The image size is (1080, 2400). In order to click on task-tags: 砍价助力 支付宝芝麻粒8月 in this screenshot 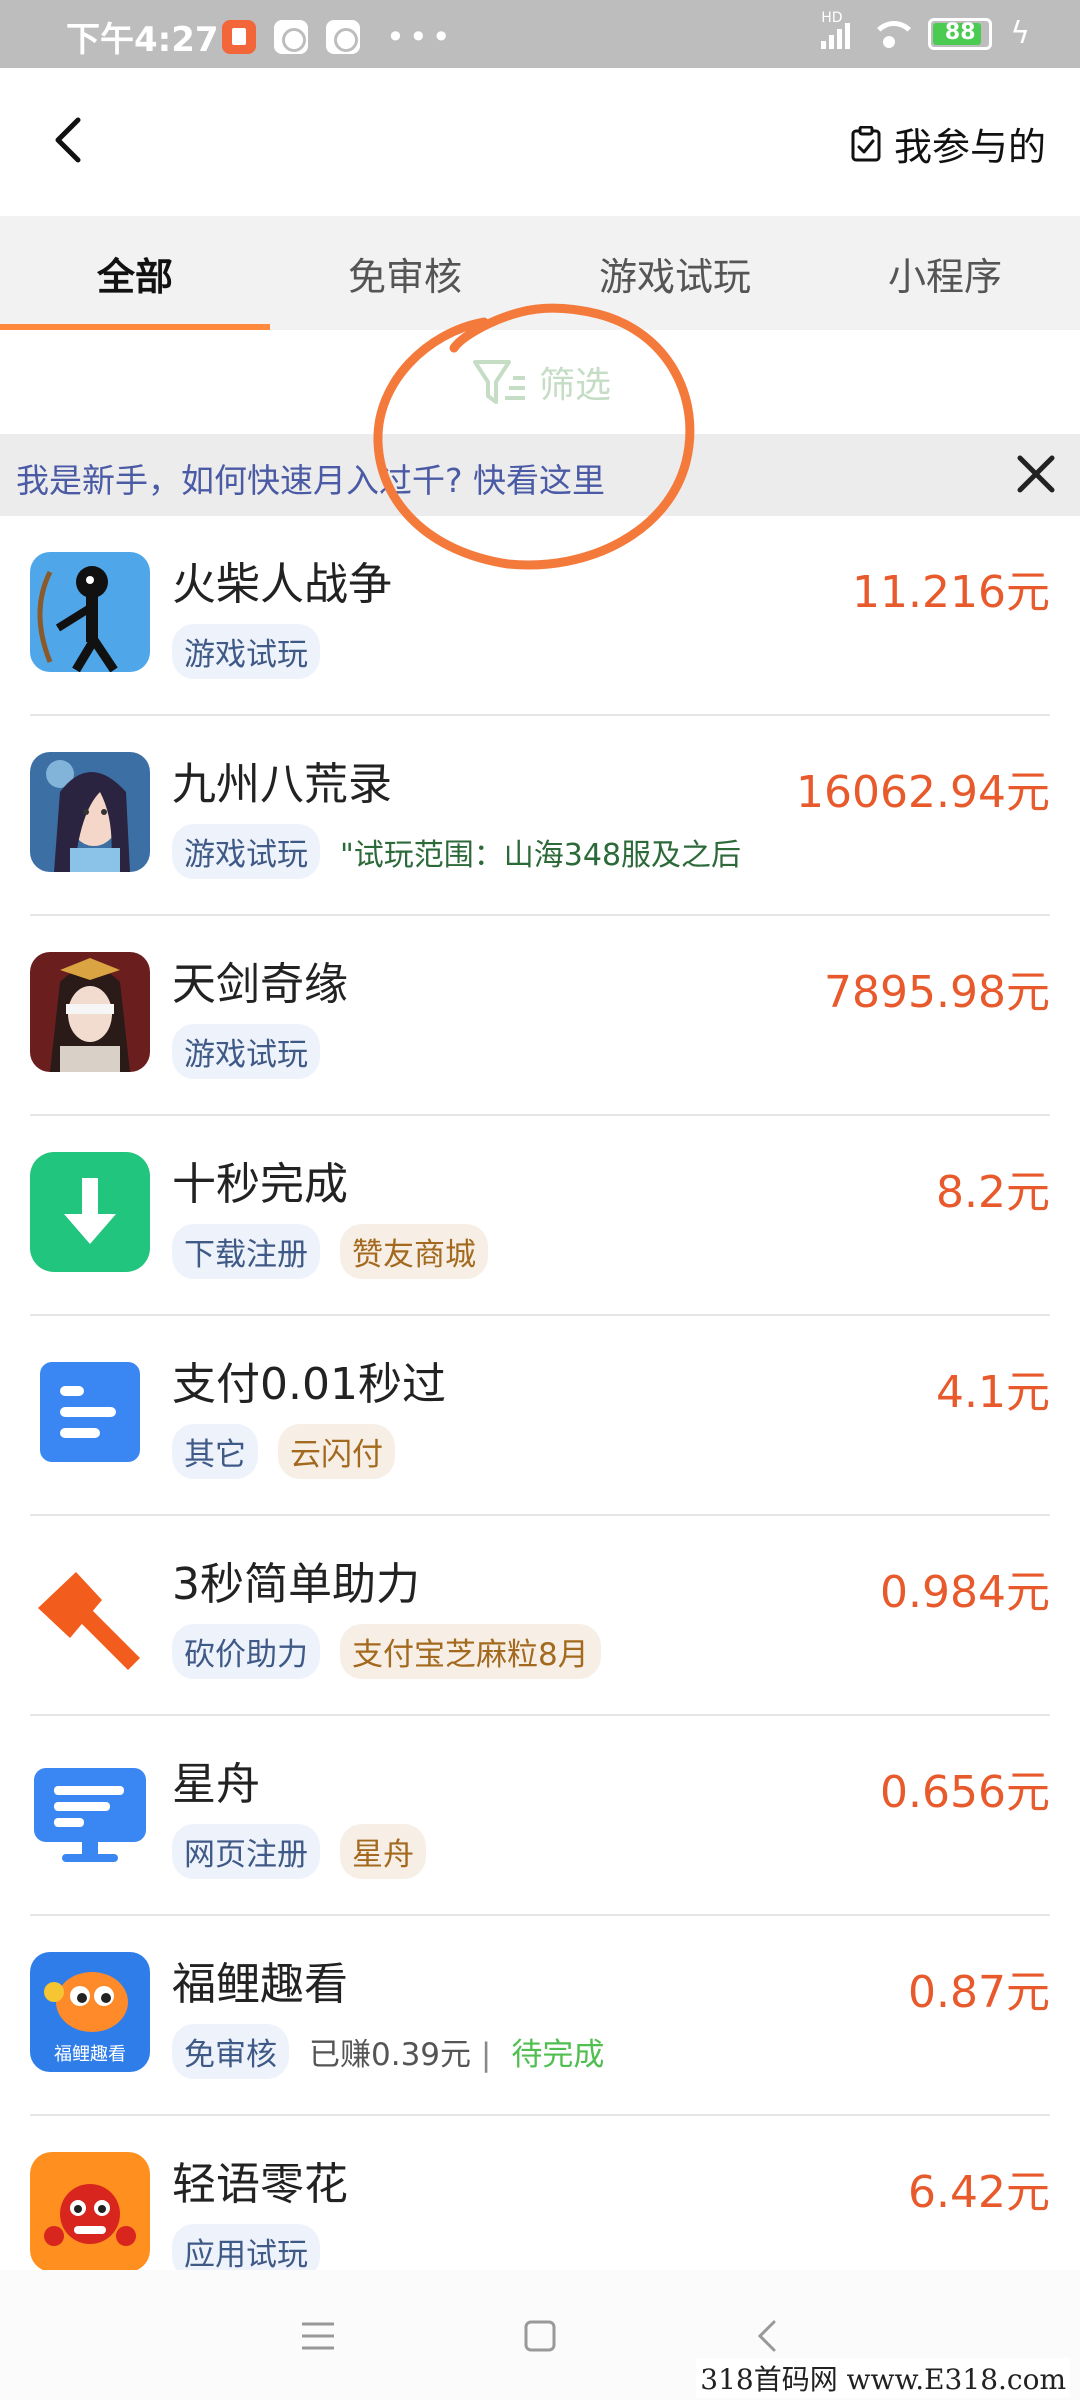, I will do `click(386, 1651)`.